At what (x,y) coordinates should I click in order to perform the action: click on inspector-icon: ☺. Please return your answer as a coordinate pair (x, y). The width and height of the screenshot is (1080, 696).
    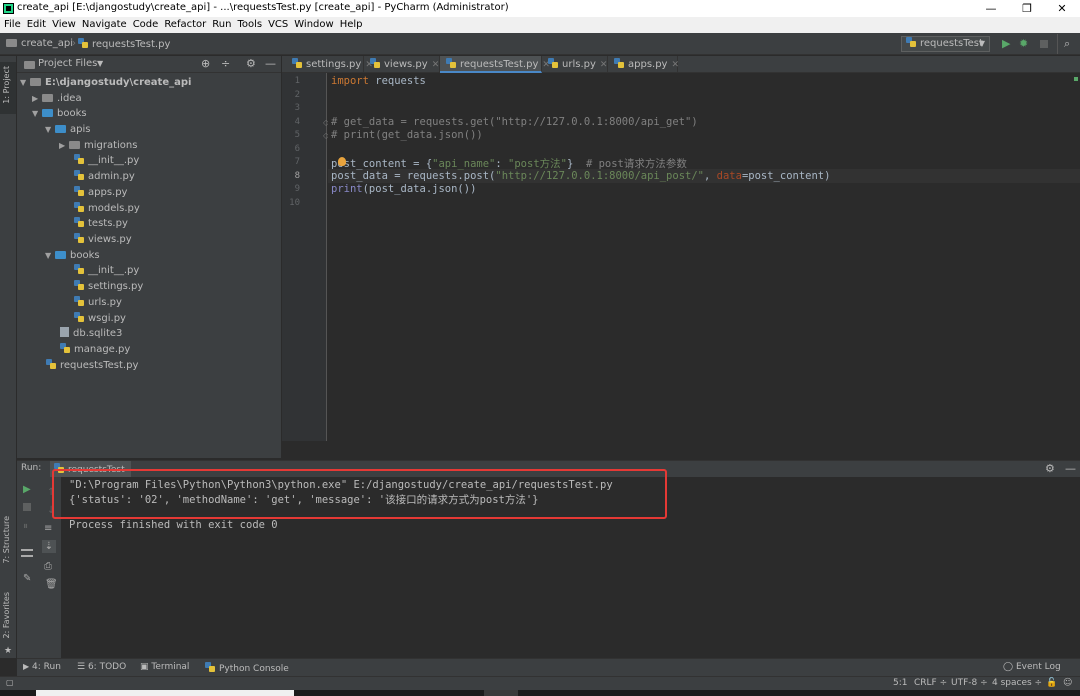
    Looking at the image, I should click on (1067, 683).